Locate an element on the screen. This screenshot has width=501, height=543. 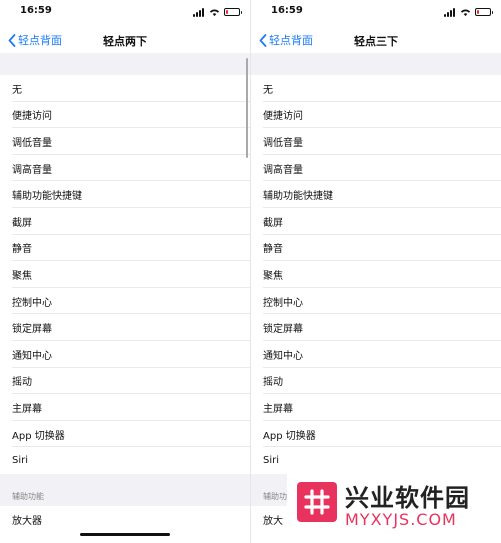
page-title: 轻点三下 is located at coordinates (376, 41).